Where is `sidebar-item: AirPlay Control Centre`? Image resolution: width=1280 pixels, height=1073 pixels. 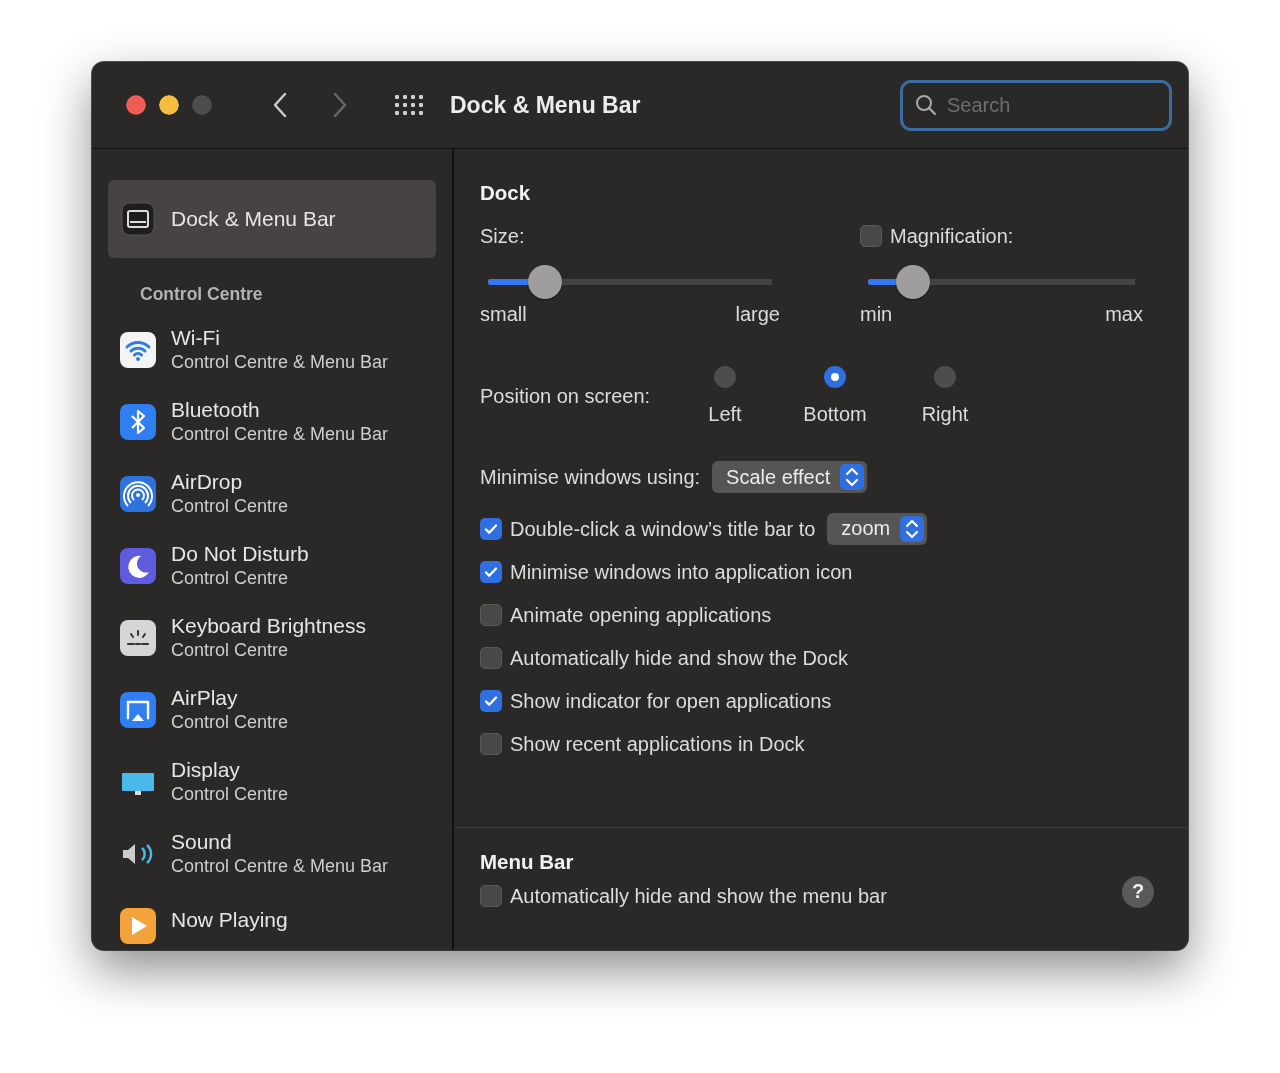 sidebar-item: AirPlay Control Centre is located at coordinates (272, 710).